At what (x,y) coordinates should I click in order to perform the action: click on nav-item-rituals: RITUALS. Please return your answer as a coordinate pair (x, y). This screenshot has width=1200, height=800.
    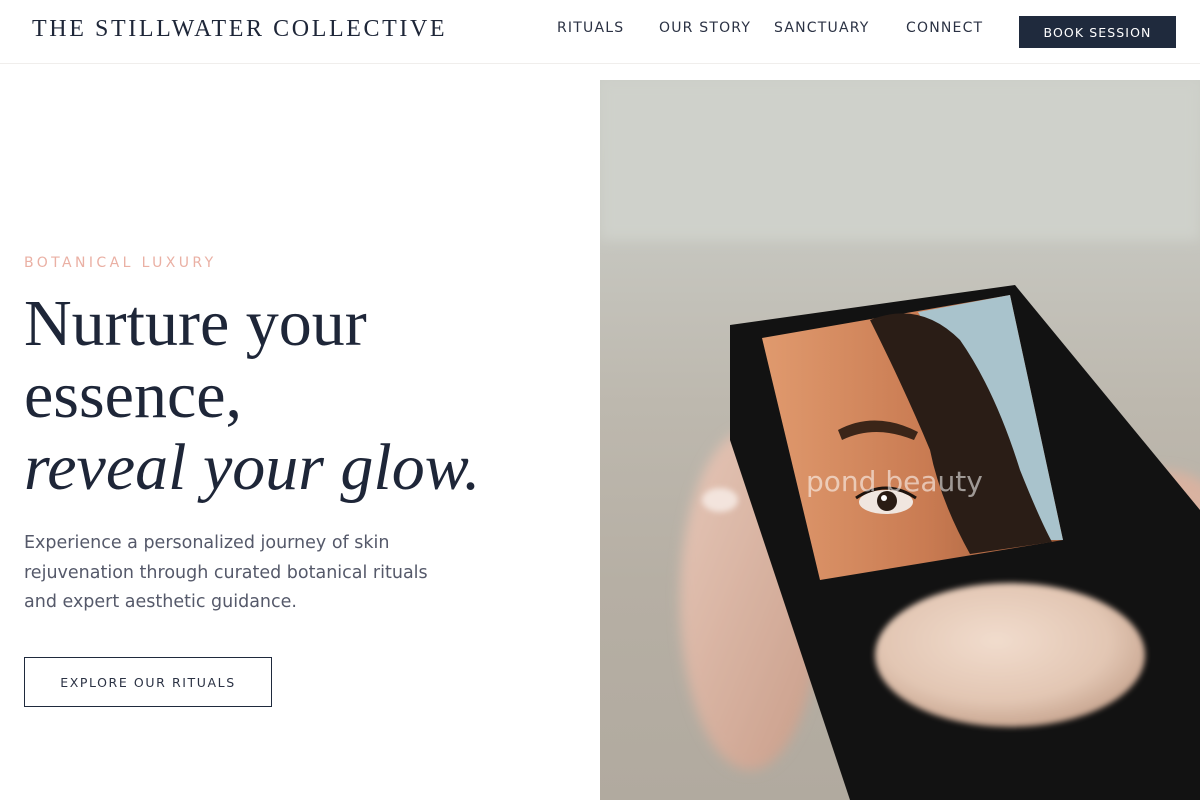
    Looking at the image, I should click on (590, 28).